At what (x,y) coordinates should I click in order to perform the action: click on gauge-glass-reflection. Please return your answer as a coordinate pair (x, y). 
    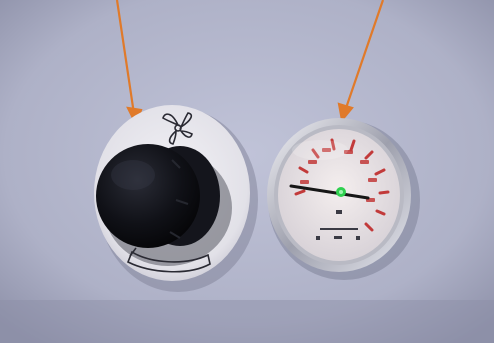
    Looking at the image, I should click on (320, 150).